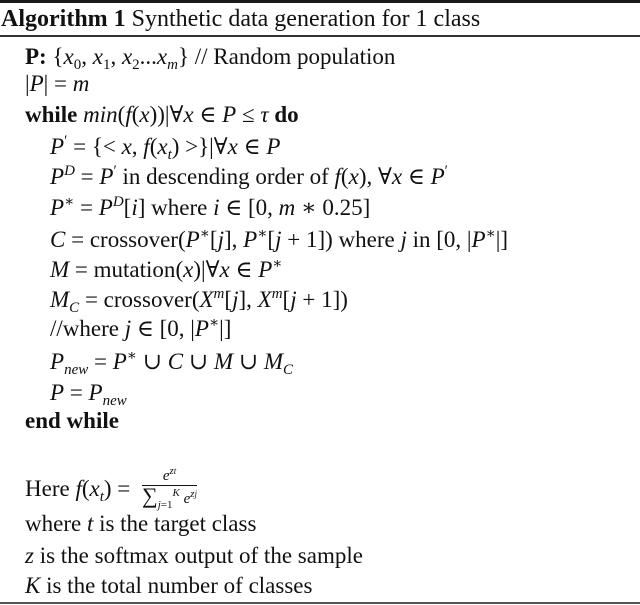 This screenshot has height=605, width=640. What do you see at coordinates (141, 328) in the screenshot?
I see `algo-line-where-comment: //where j ∈ [0, |P∗|]` at bounding box center [141, 328].